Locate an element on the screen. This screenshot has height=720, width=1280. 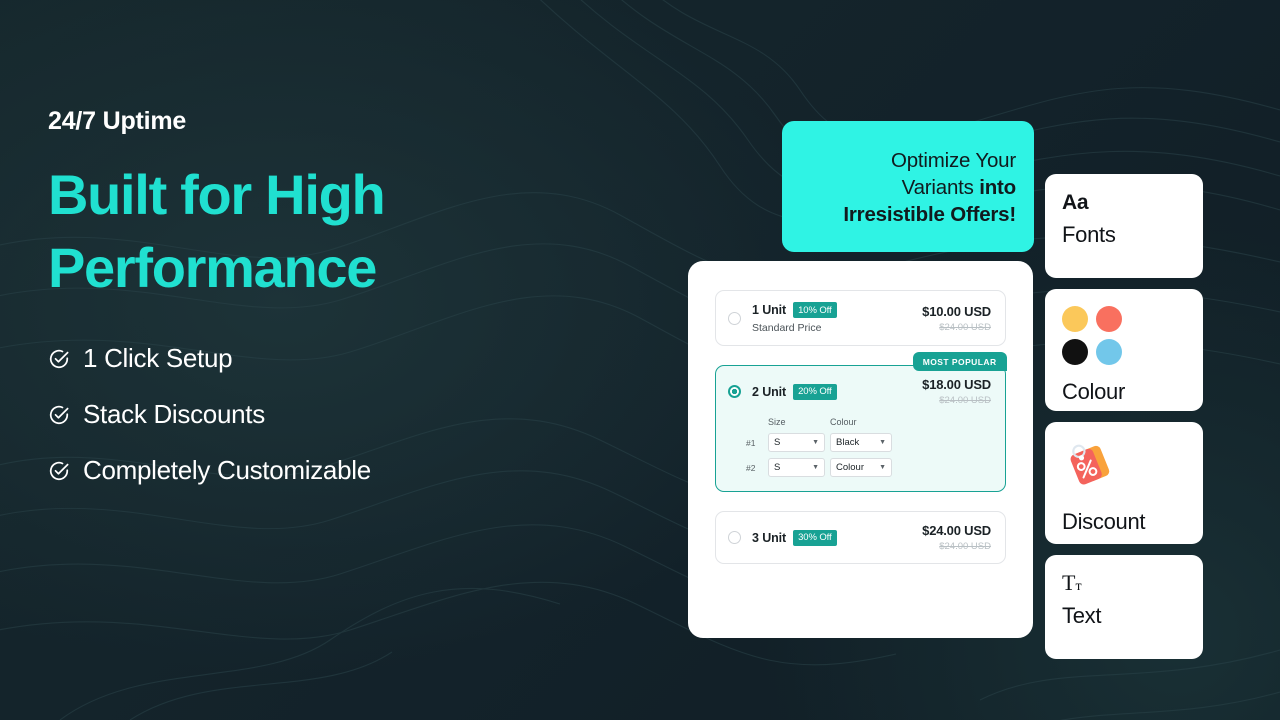
offer-details: 2 Unit 20% Off is located at coordinates (837, 391).